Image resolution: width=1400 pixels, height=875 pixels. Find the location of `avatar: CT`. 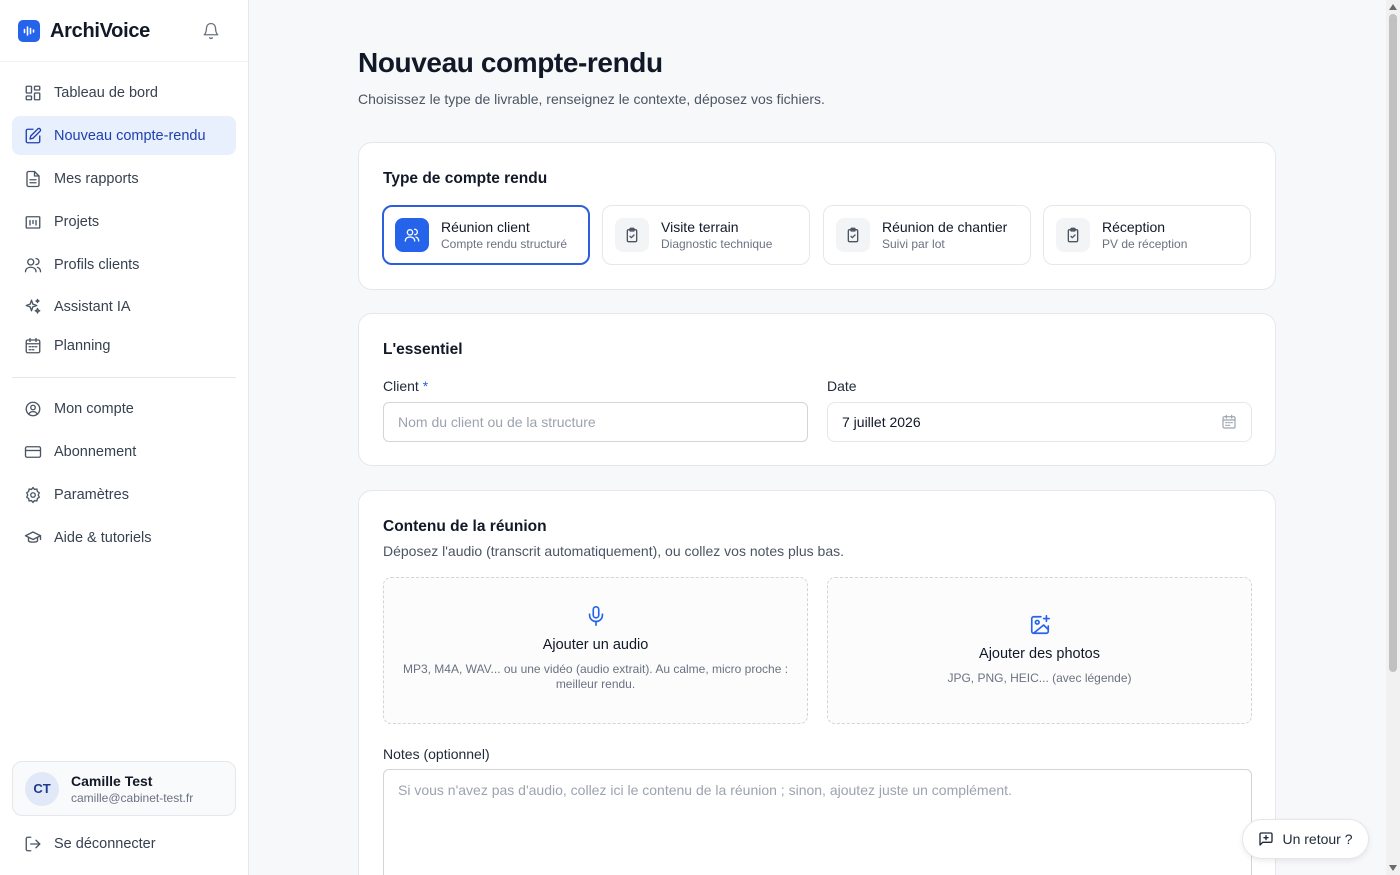

avatar: CT is located at coordinates (42, 788).